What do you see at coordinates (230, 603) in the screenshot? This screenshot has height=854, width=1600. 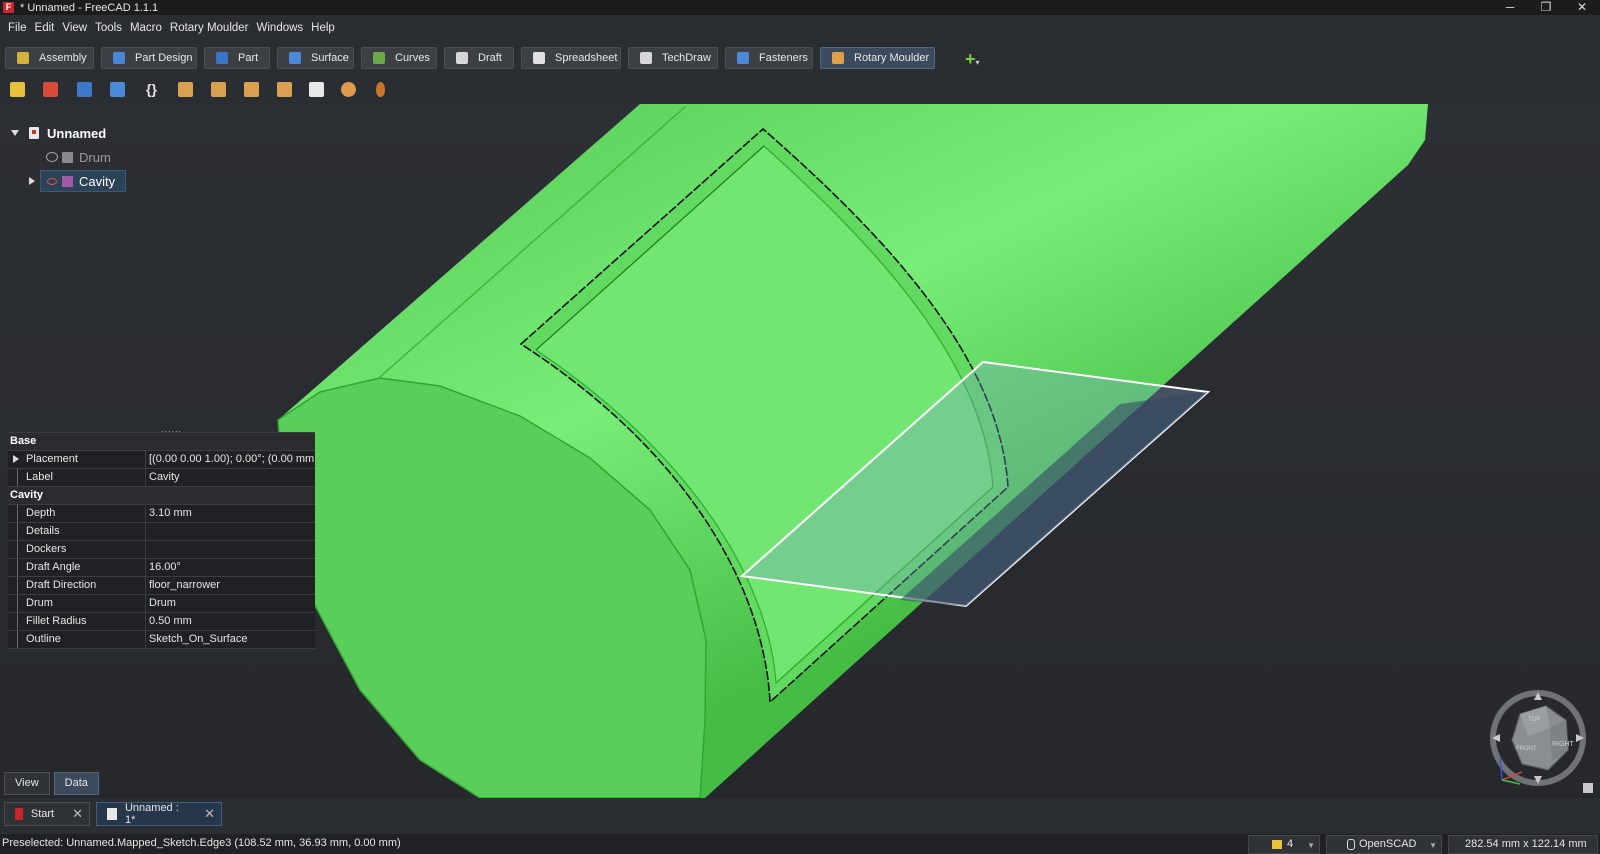 I see `property-value: Drum` at bounding box center [230, 603].